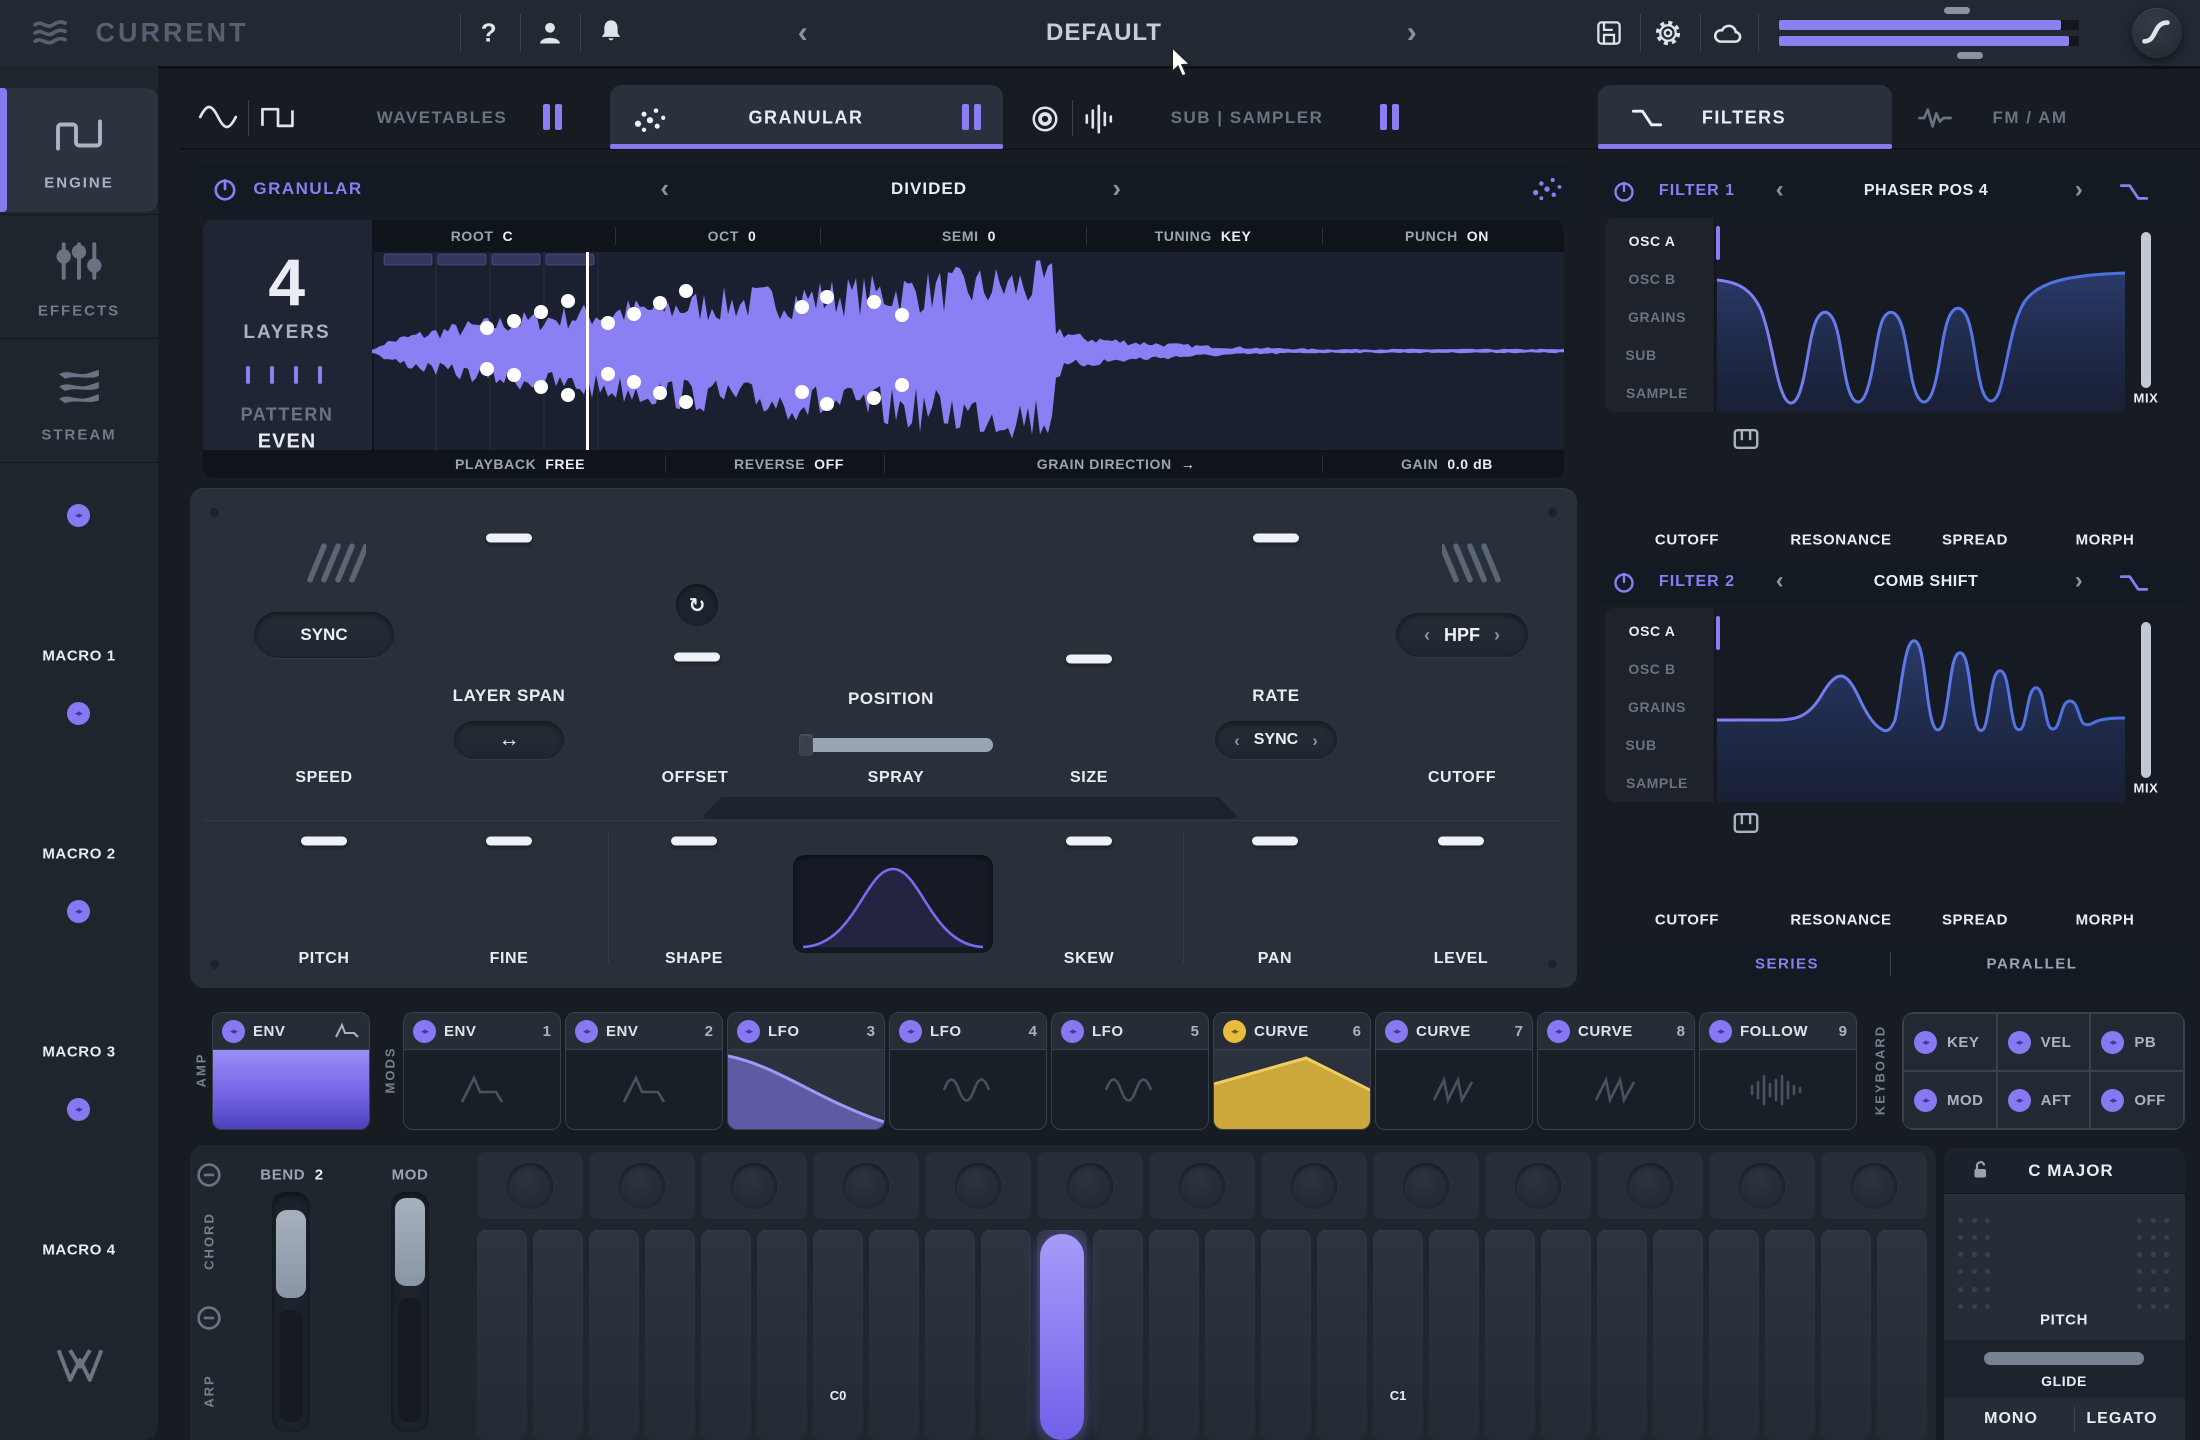 The width and height of the screenshot is (2200, 1440). I want to click on grain-direction-value: →, so click(1188, 464).